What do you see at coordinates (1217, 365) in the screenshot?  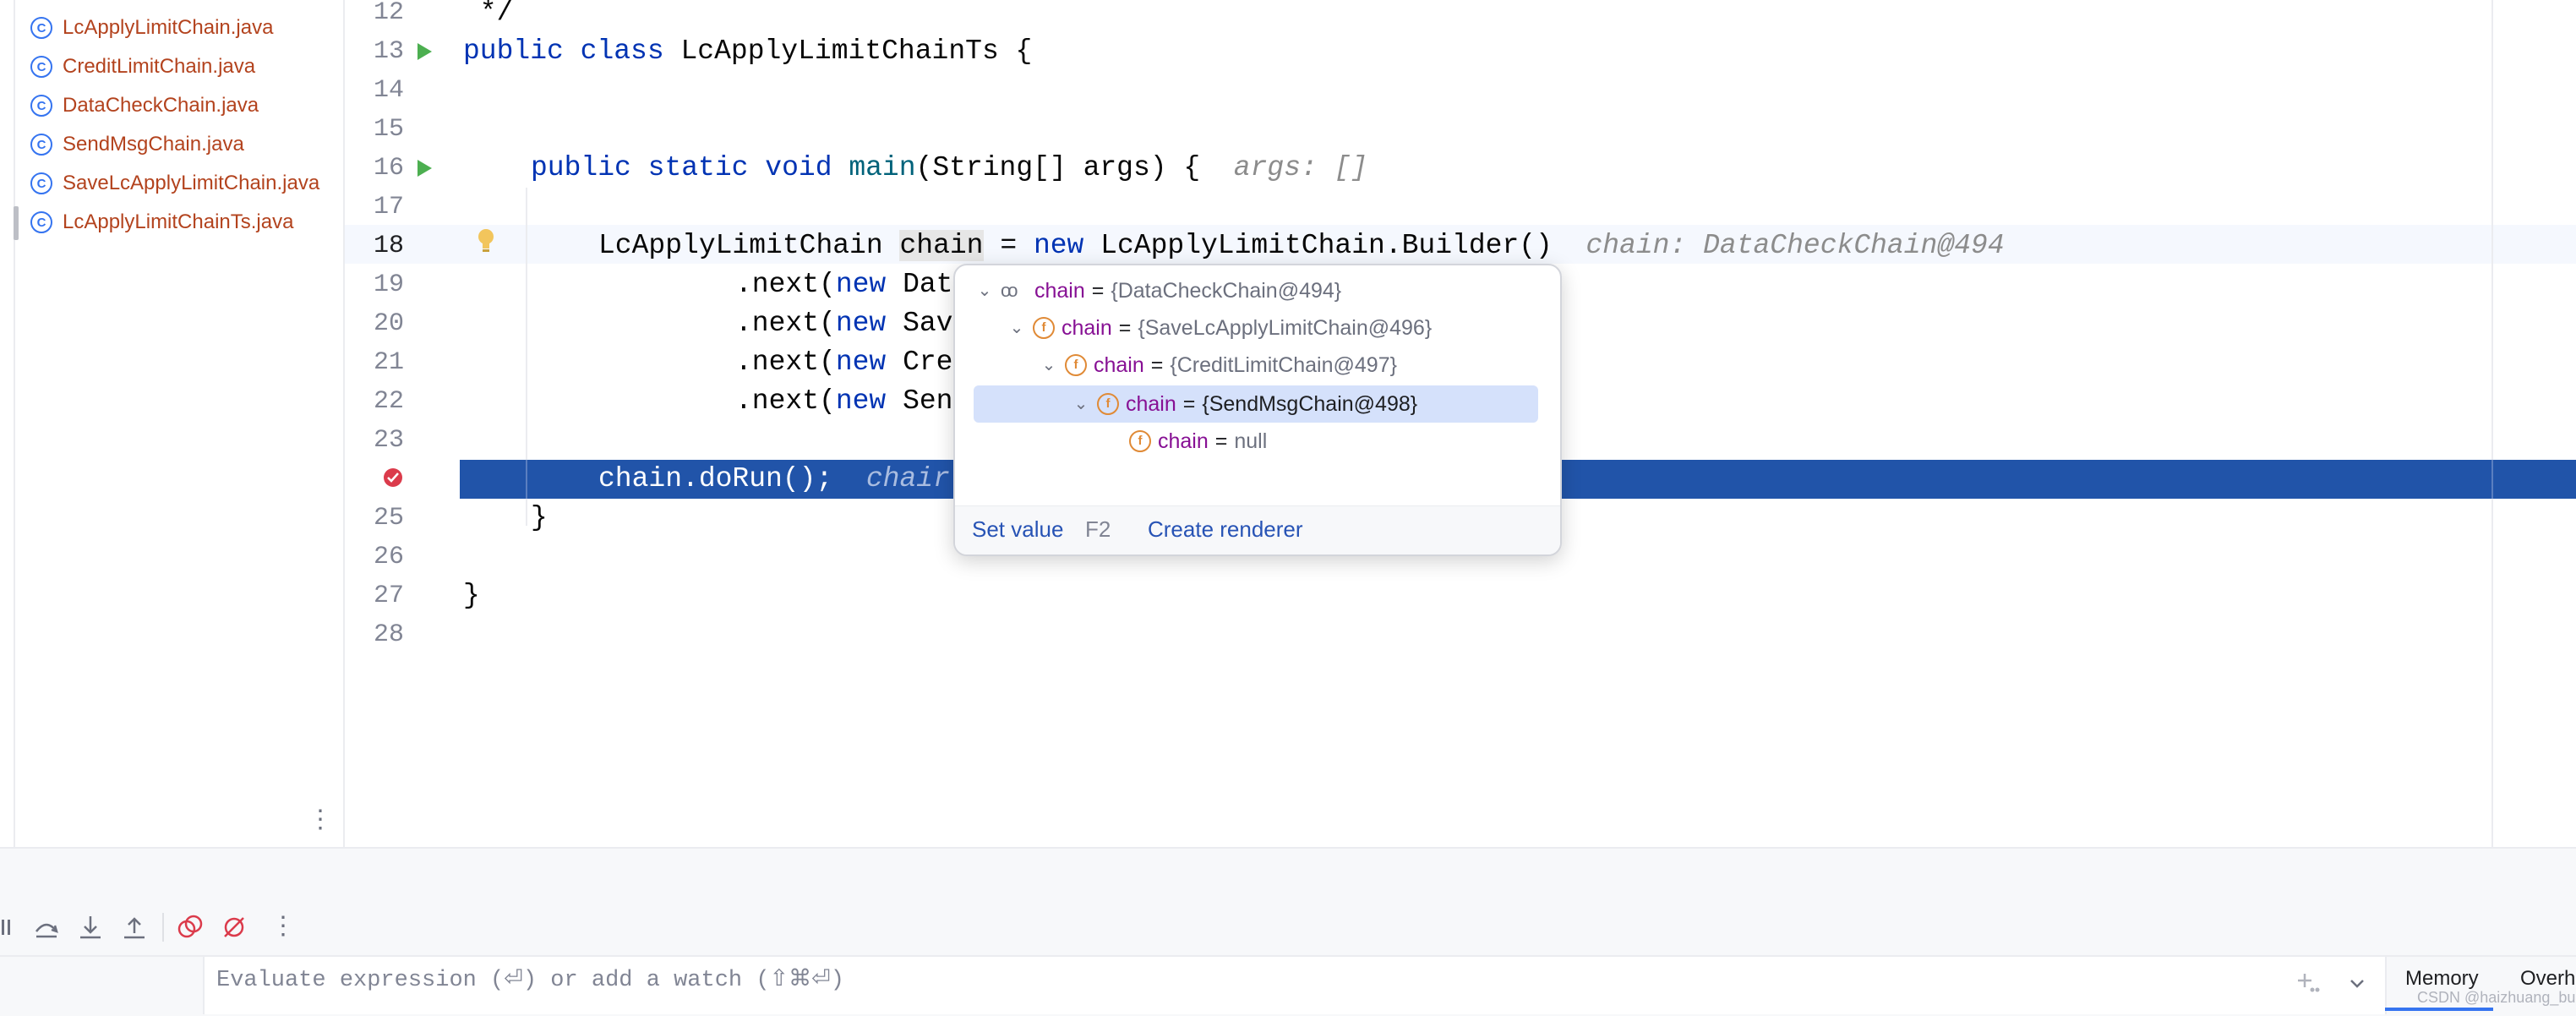 I see `tree-row-level-2: ⌄ f chain = {CreditLimitChain@497}` at bounding box center [1217, 365].